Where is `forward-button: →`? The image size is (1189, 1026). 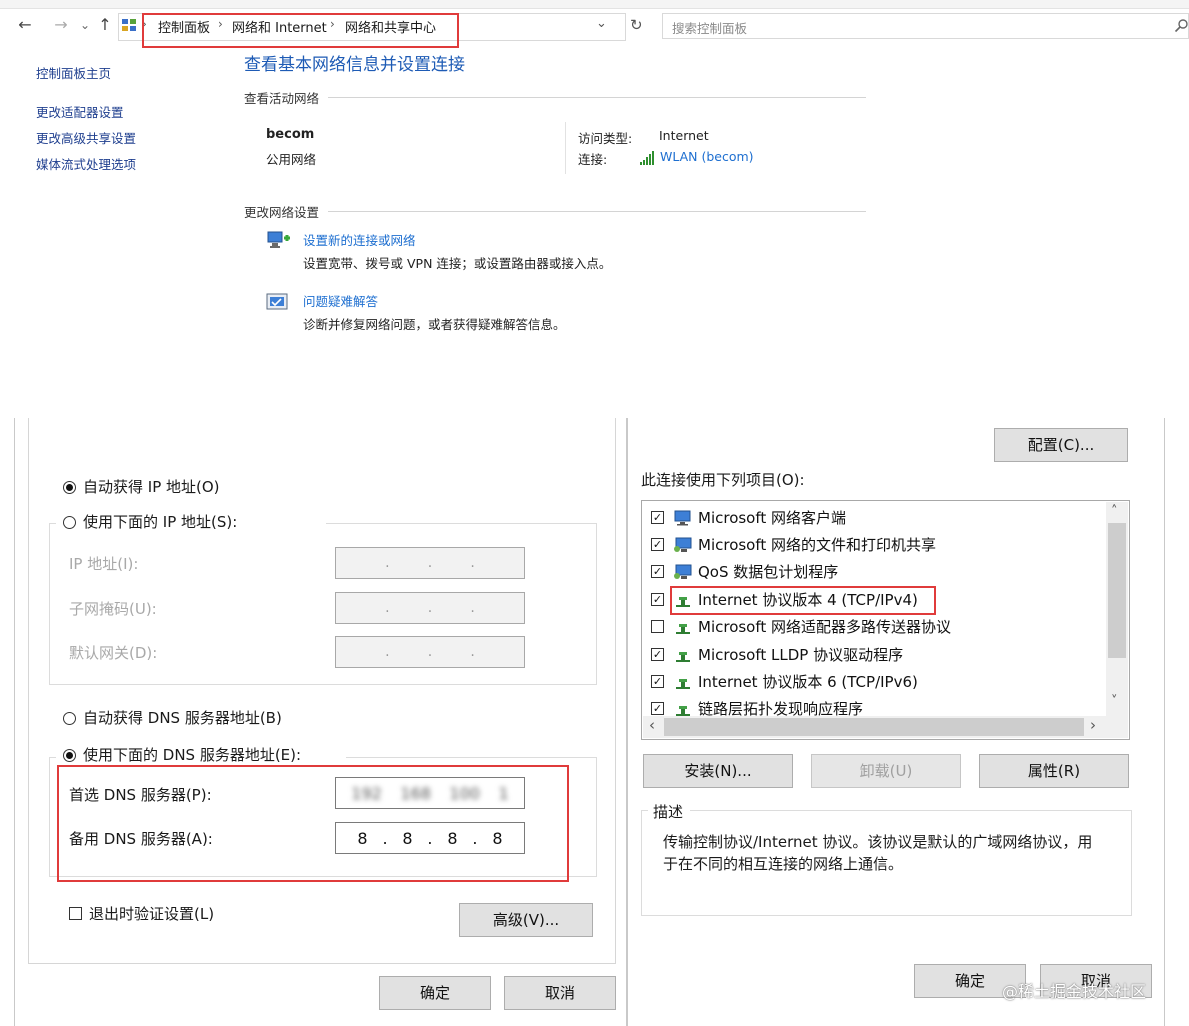
forward-button: → is located at coordinates (61, 25).